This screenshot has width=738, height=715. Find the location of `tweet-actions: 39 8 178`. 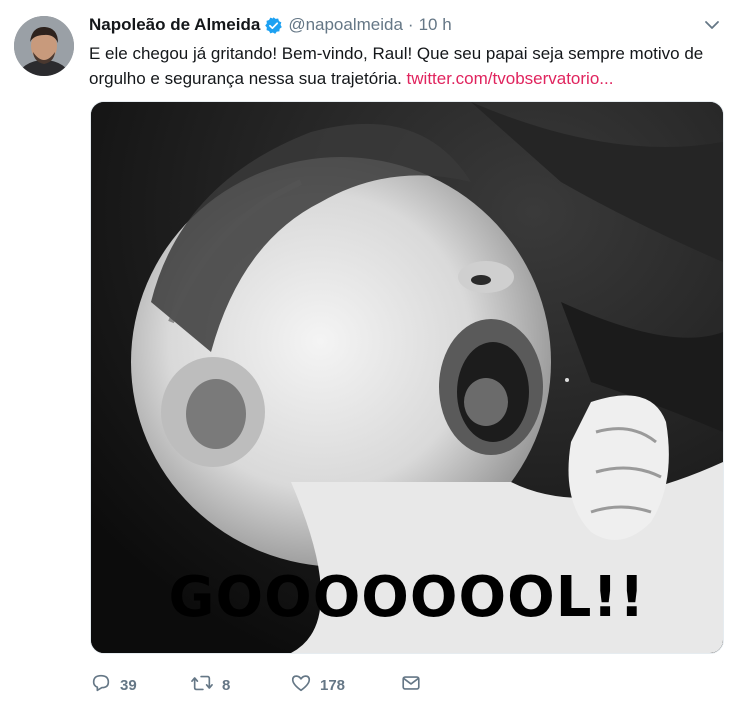

tweet-actions: 39 8 178 is located at coordinates (256, 685).